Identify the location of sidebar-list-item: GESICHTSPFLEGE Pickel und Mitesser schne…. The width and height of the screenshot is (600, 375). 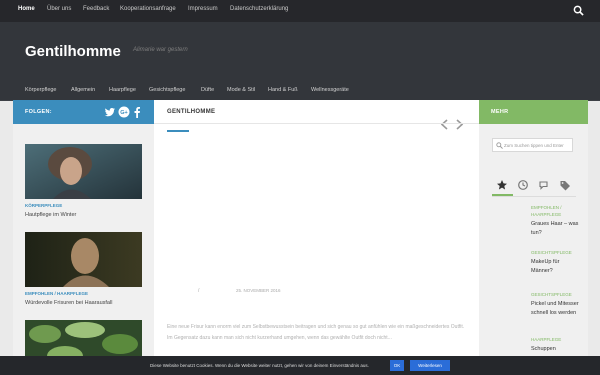
(556, 304).